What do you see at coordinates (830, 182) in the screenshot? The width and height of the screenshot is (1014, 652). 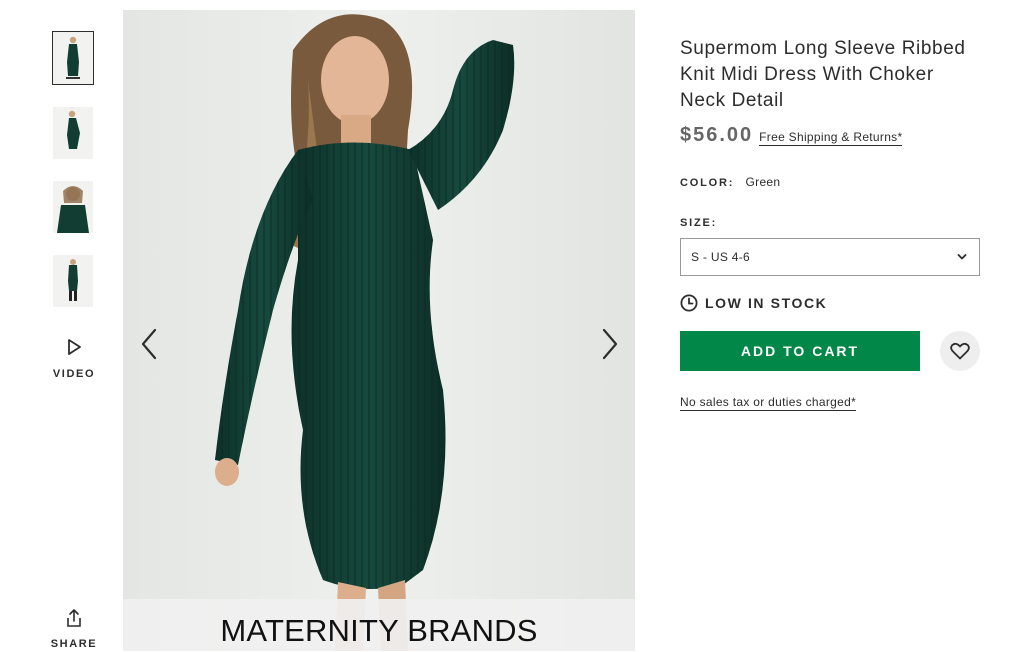 I see `color-row: COLOR: Green` at bounding box center [830, 182].